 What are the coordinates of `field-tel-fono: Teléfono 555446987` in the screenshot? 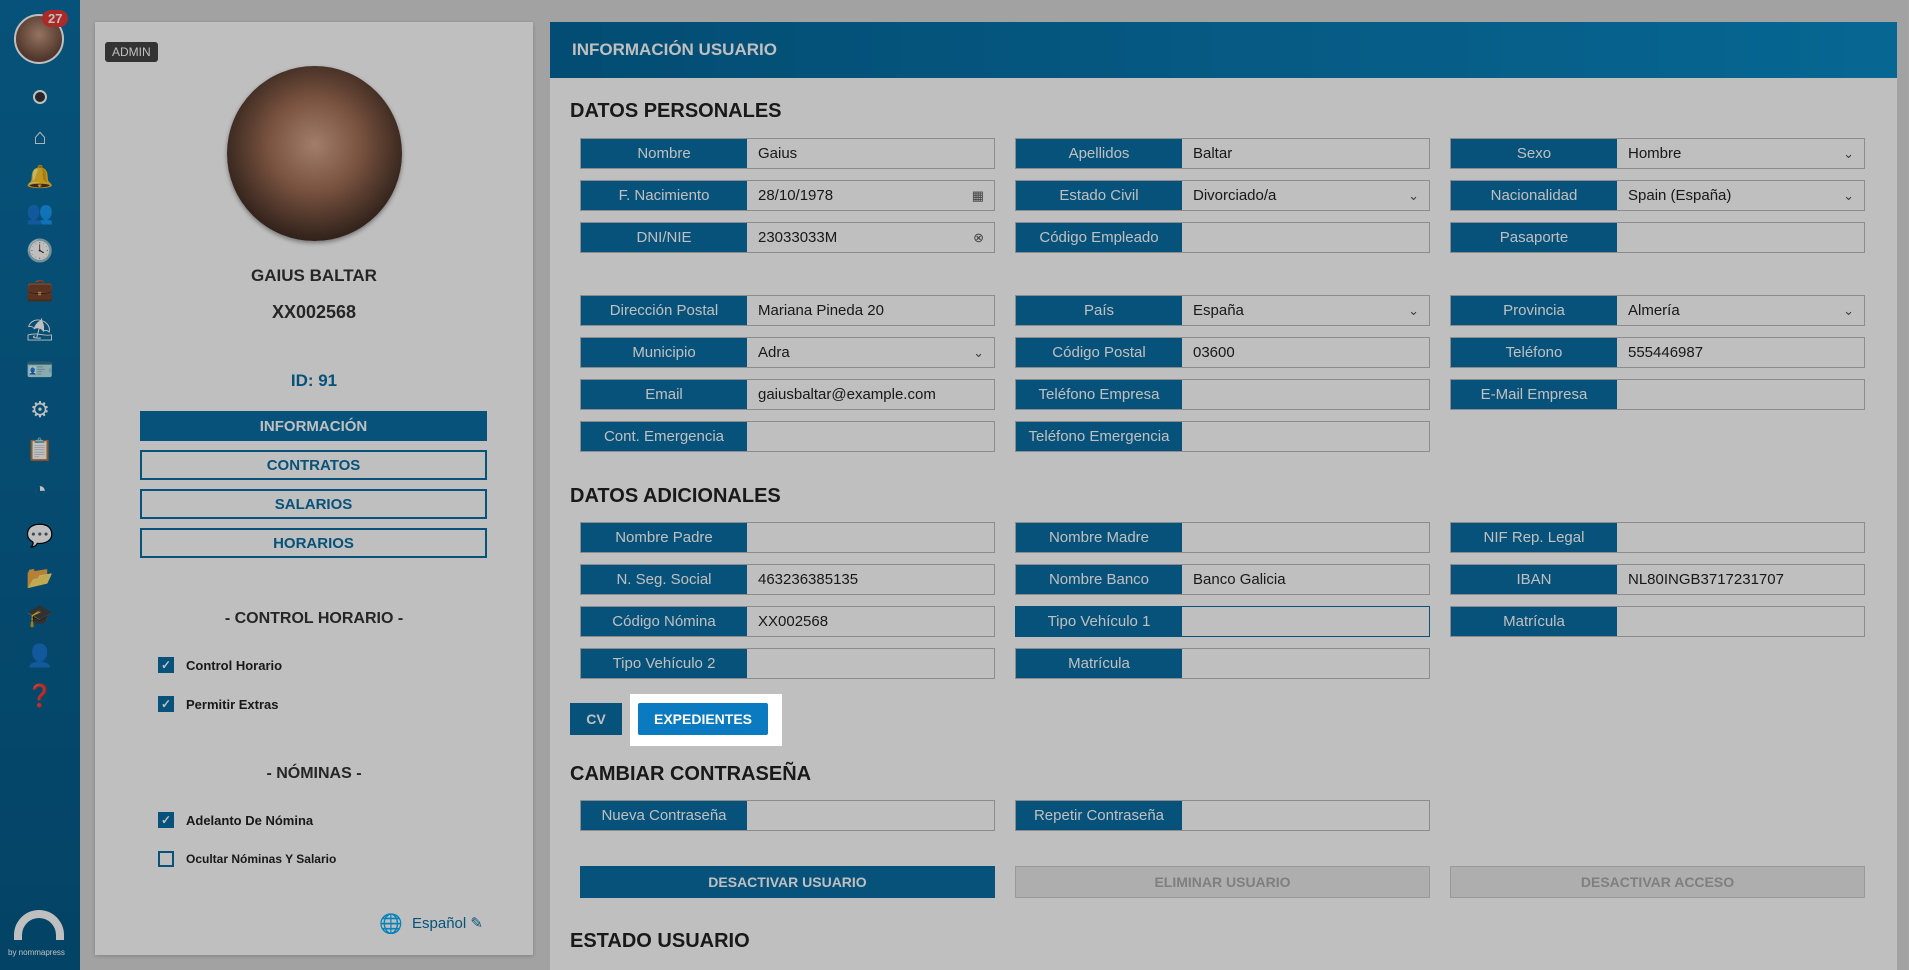 It's located at (1657, 352).